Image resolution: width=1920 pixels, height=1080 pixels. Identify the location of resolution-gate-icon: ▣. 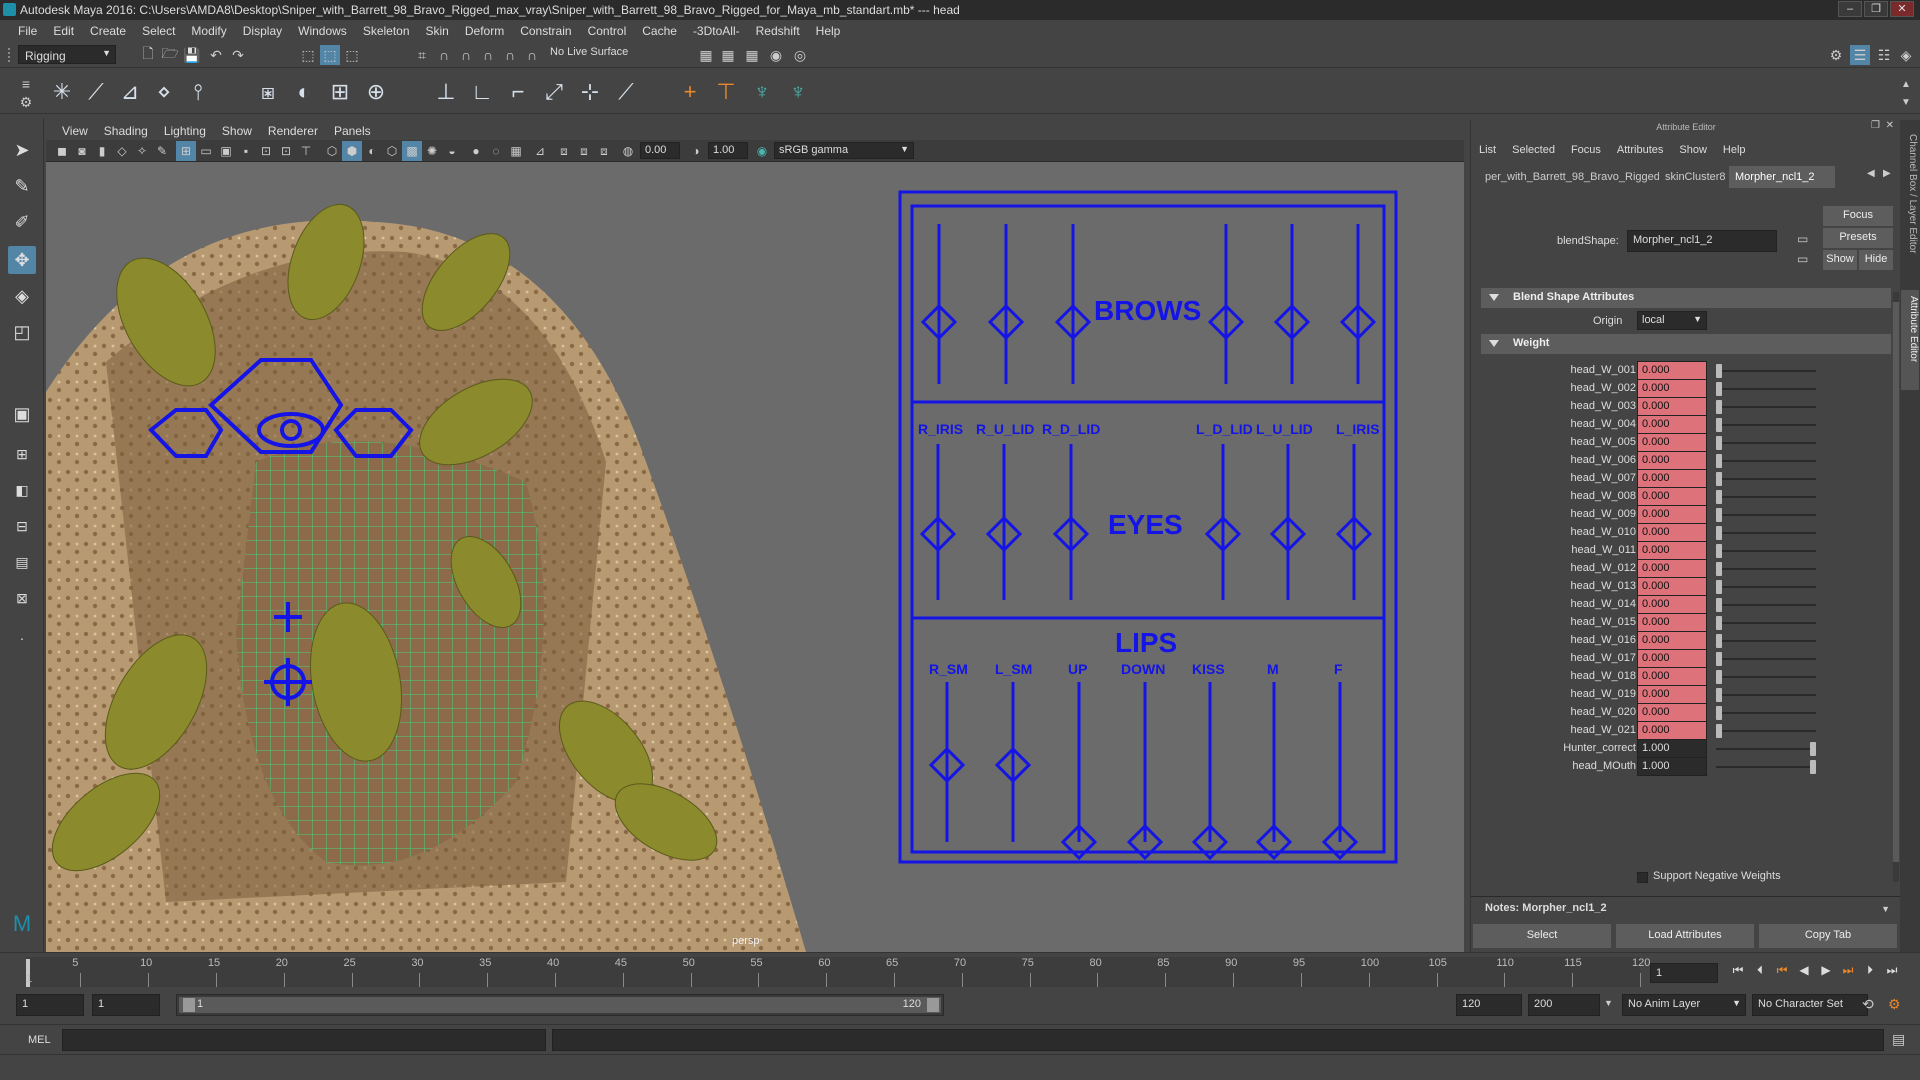
(226, 151).